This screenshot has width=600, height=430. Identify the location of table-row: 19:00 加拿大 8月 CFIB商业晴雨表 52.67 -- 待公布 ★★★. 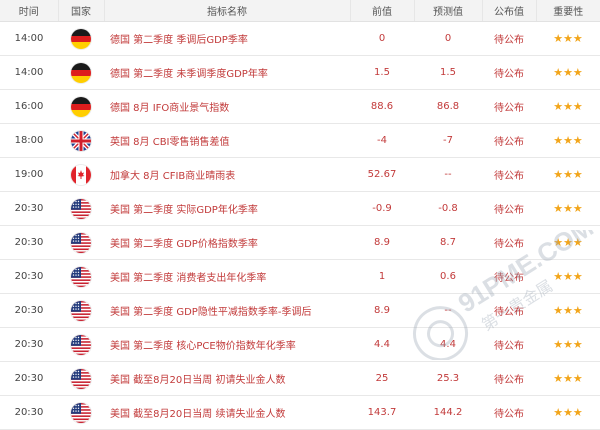
(300, 174).